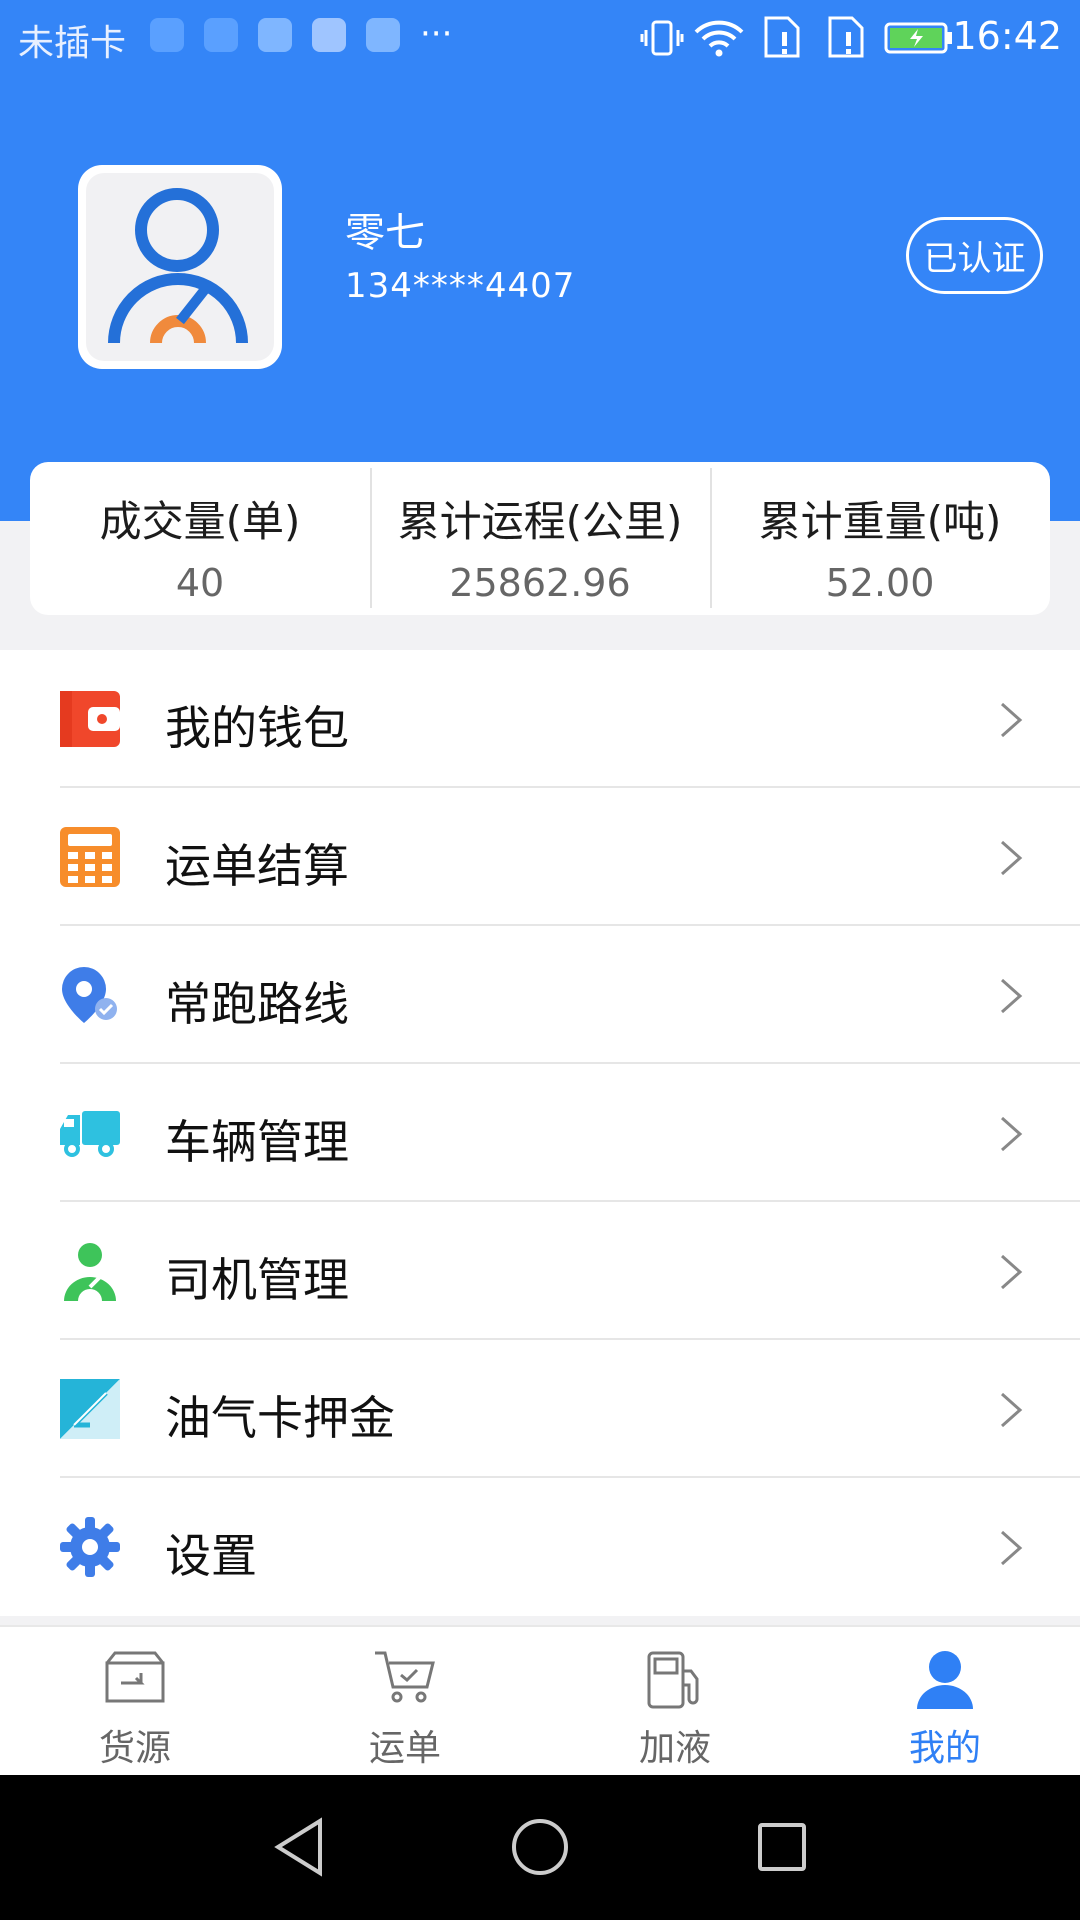 The width and height of the screenshot is (1080, 1920). What do you see at coordinates (200, 583) in the screenshot?
I see `stat-value: 40` at bounding box center [200, 583].